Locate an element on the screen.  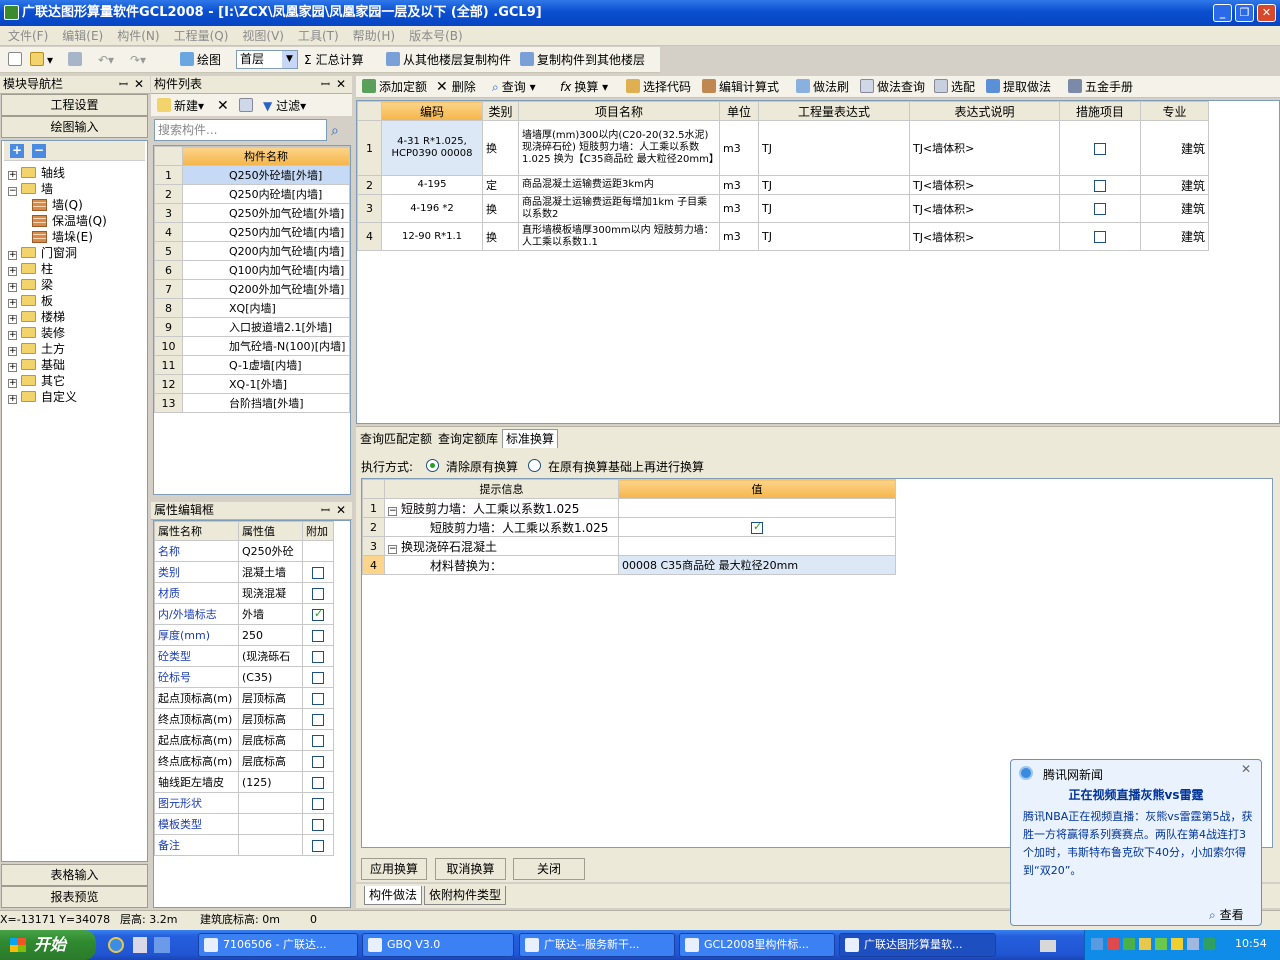
tree-item: + 柱 is located at coordinates (30, 269).